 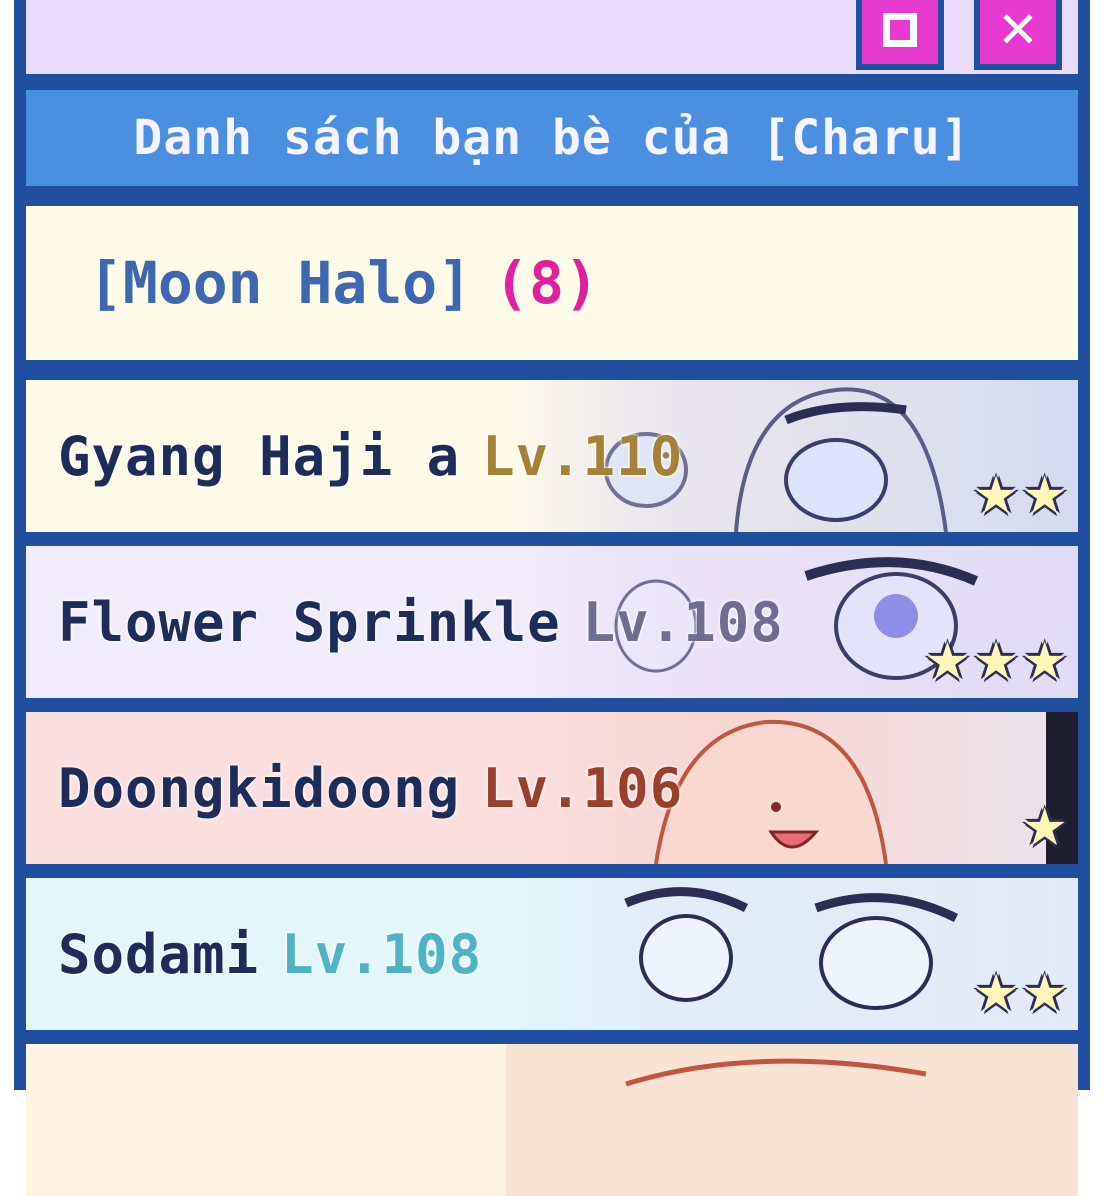 What do you see at coordinates (583, 788) in the screenshot?
I see `friend-level: Lv.106` at bounding box center [583, 788].